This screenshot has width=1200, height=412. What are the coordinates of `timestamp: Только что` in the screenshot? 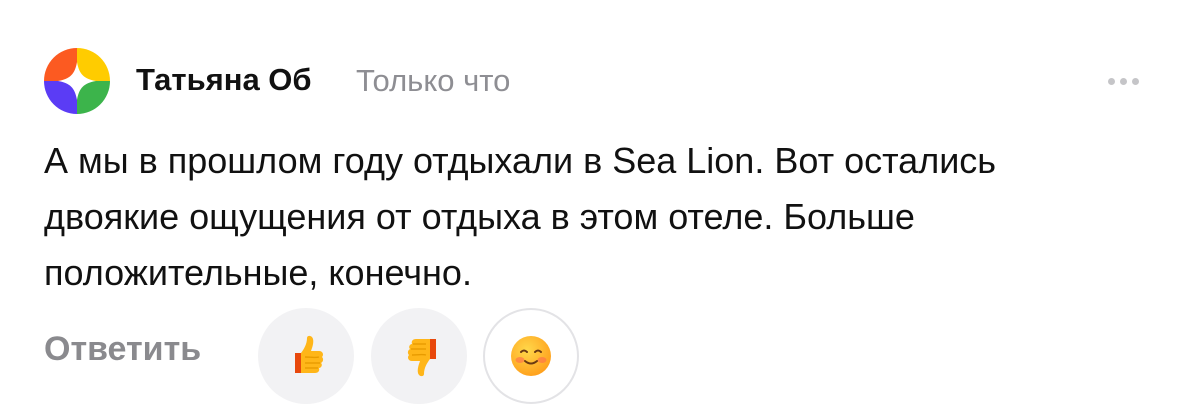 It's located at (433, 80).